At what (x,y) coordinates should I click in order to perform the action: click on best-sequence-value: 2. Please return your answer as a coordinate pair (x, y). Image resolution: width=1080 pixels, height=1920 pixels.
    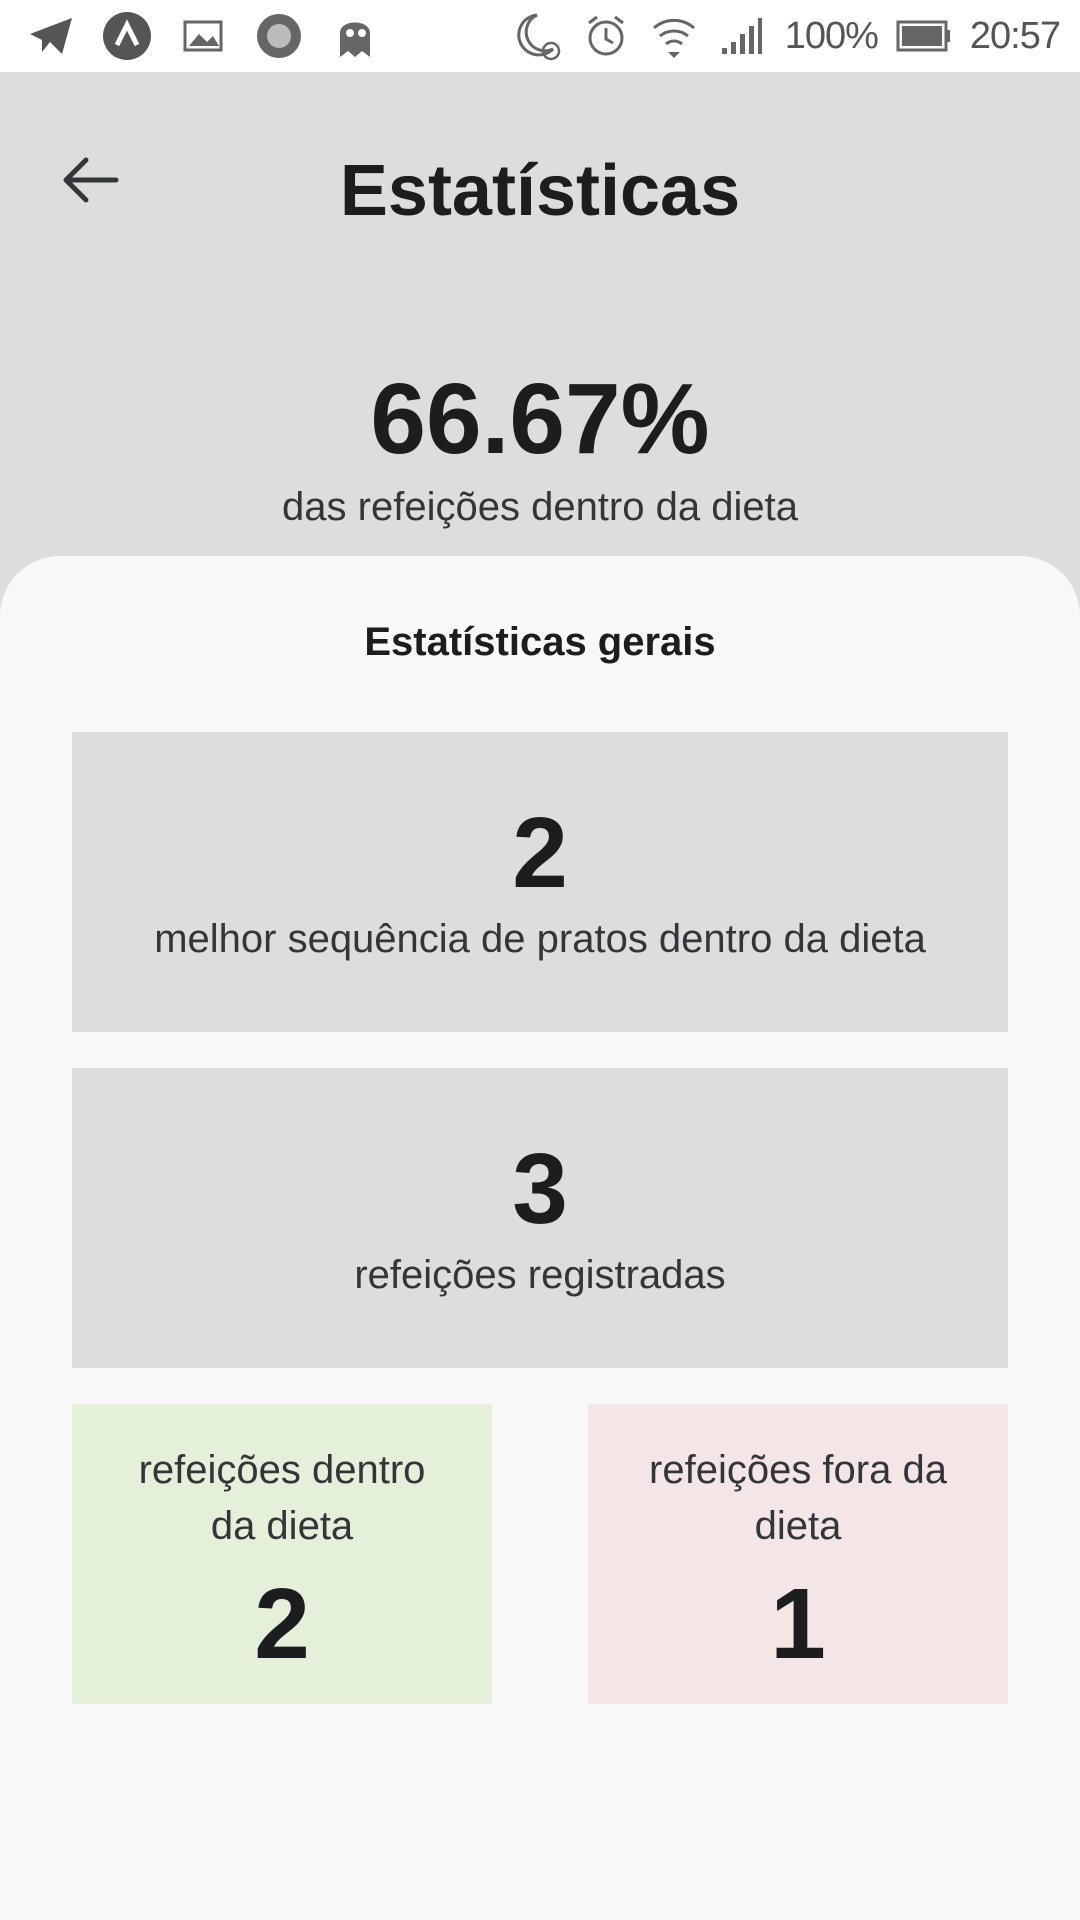
    Looking at the image, I should click on (540, 852).